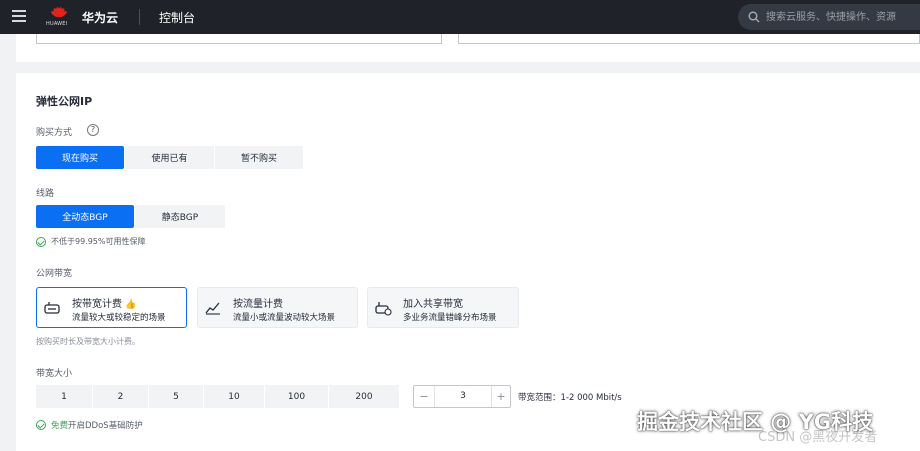 This screenshot has width=920, height=451. I want to click on bandwidth-value-input: 3, so click(463, 396).